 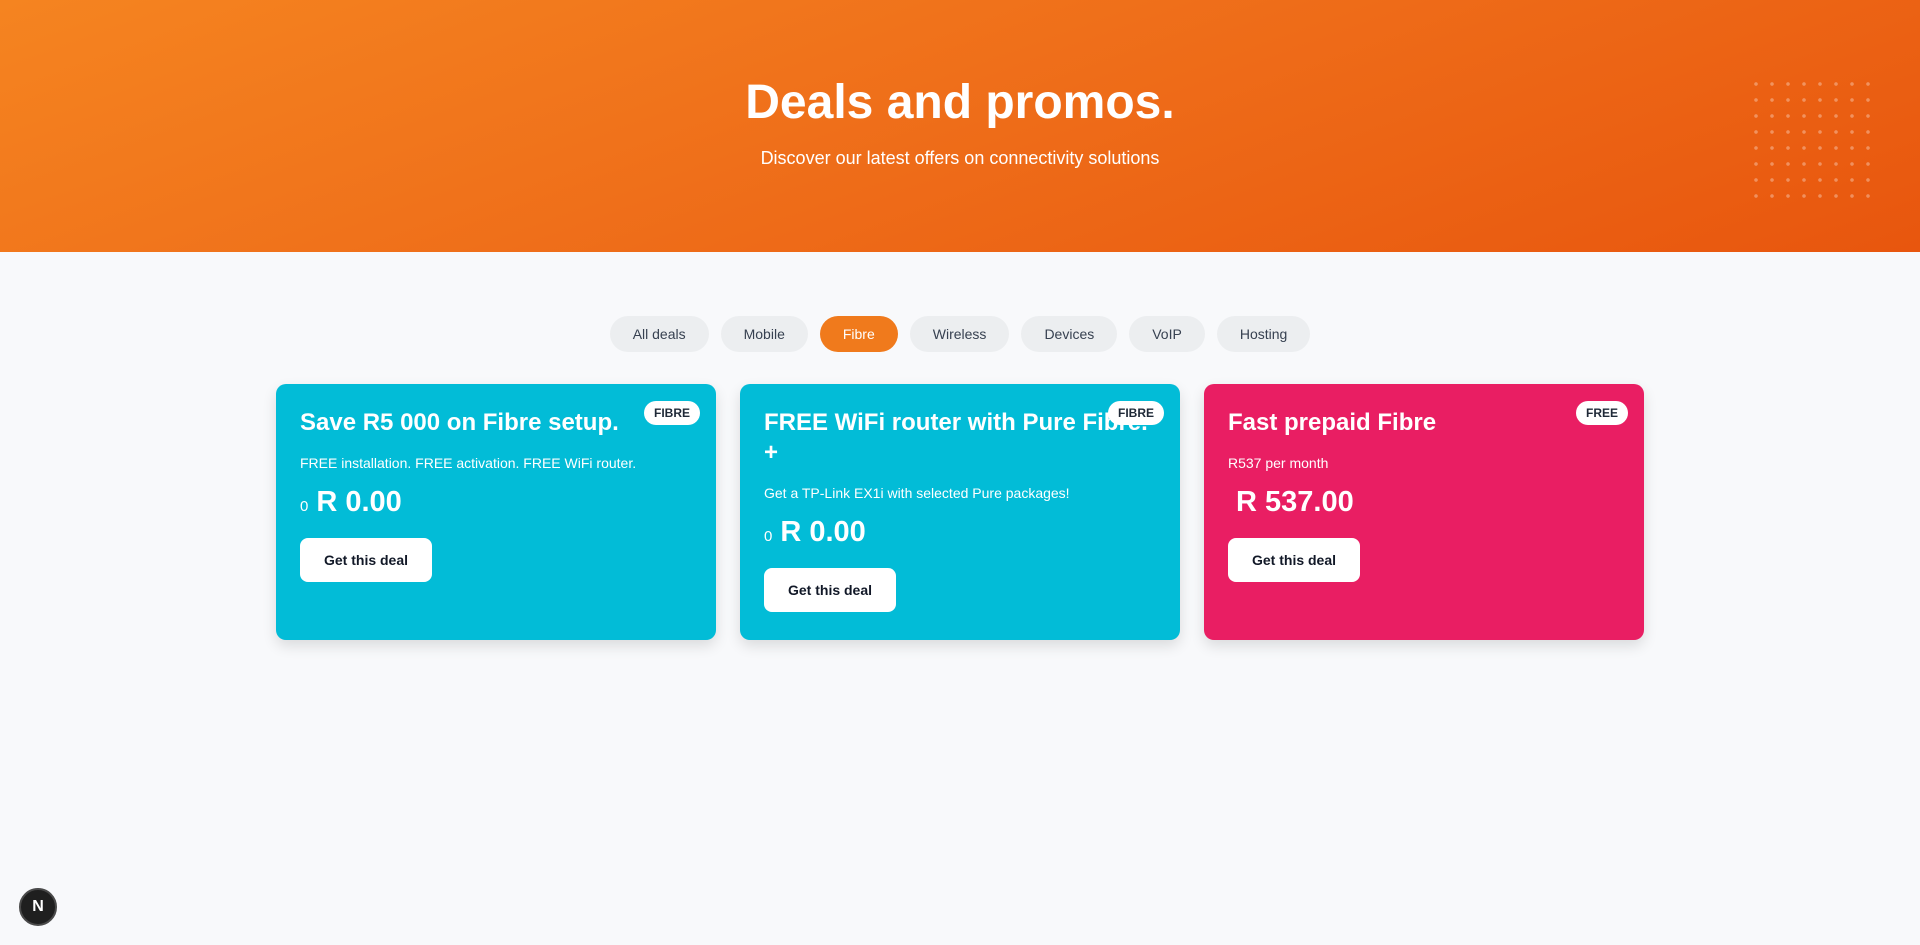 What do you see at coordinates (1069, 334) in the screenshot?
I see `filter-devices: Devices` at bounding box center [1069, 334].